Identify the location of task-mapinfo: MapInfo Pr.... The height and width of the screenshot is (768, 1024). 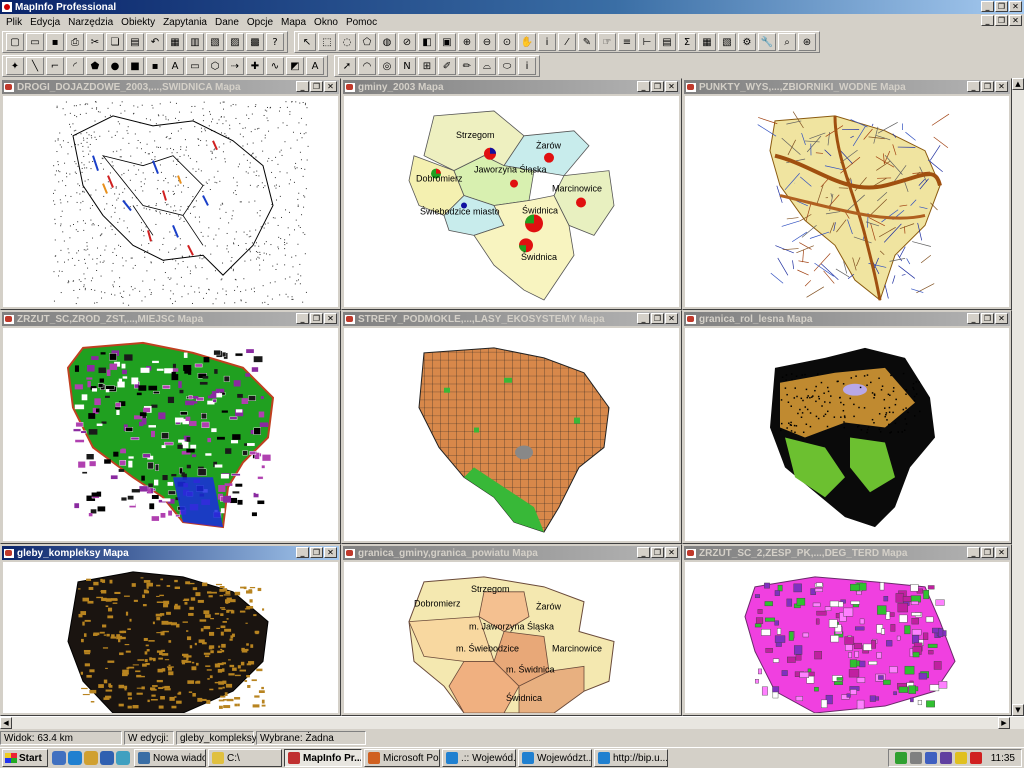
(323, 758).